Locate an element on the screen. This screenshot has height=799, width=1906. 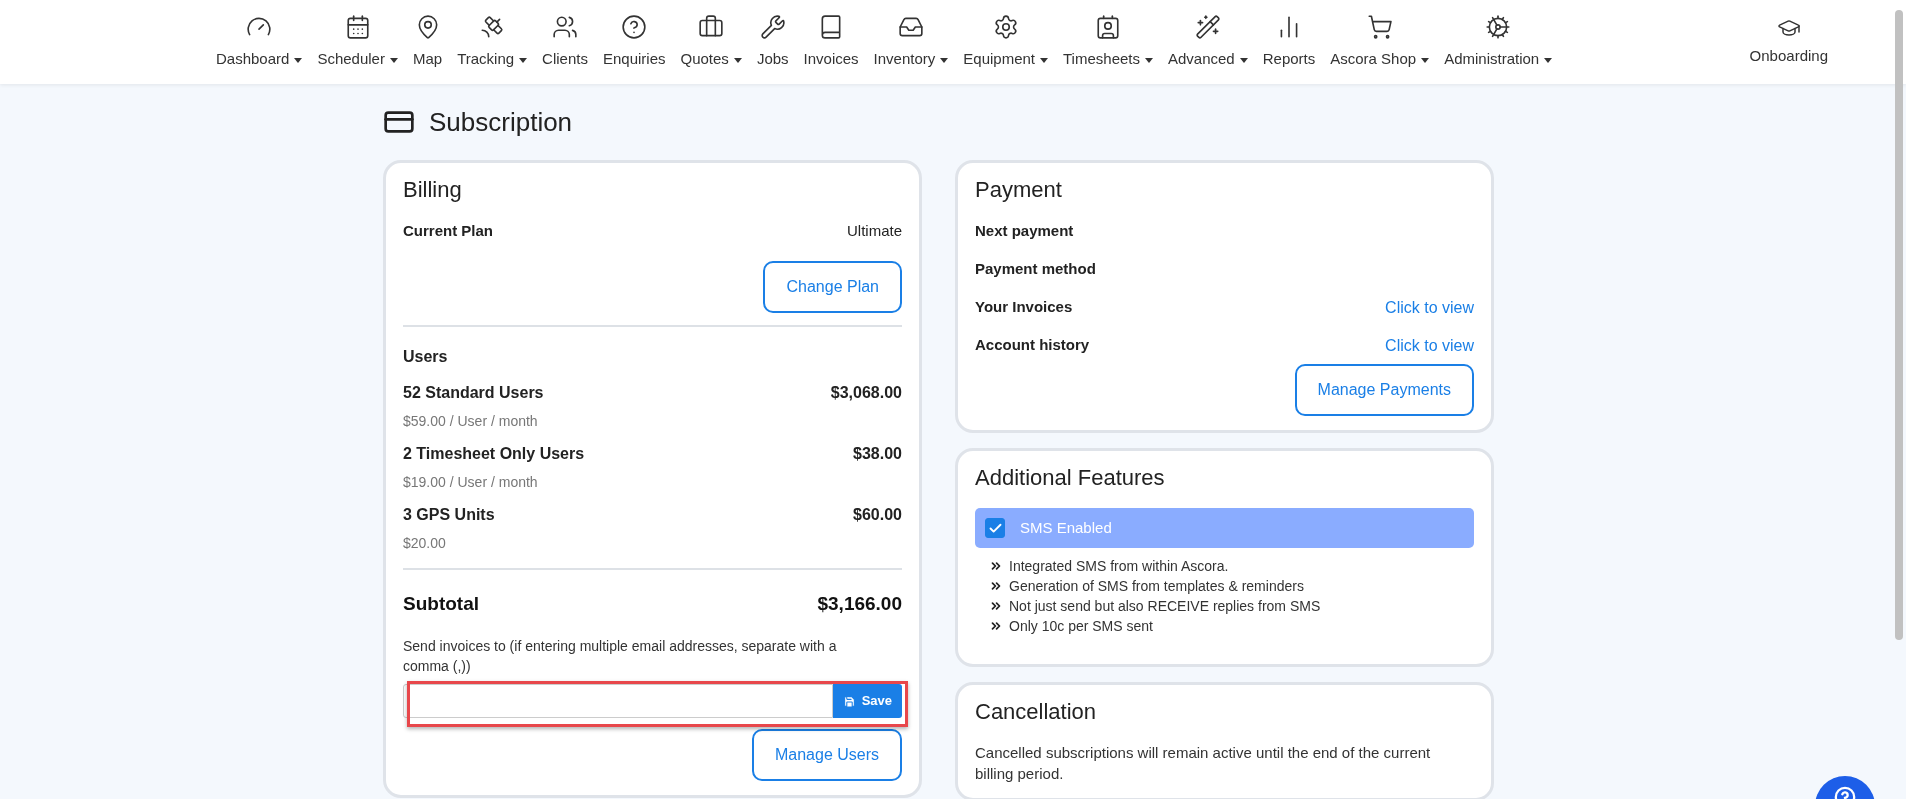
feature-bullet-text: Integrated SMS from within Ascora. is located at coordinates (1119, 566).